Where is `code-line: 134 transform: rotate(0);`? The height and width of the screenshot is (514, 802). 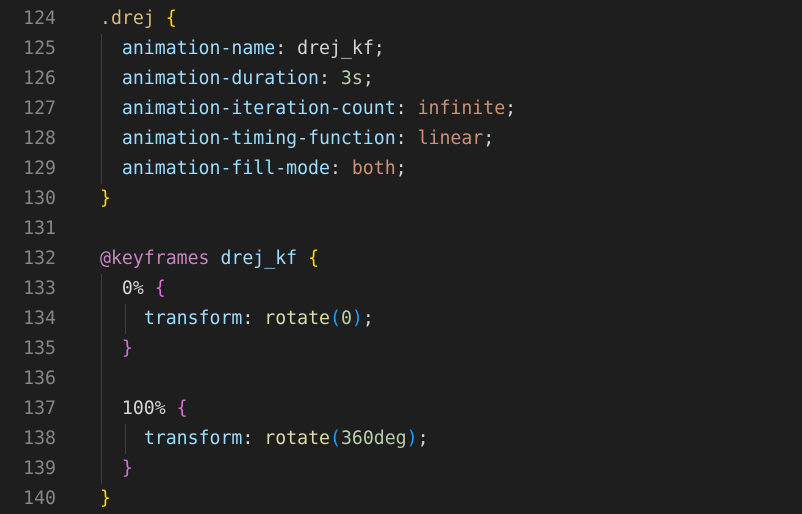
code-line: 134 transform: rotate(0); is located at coordinates (401, 319).